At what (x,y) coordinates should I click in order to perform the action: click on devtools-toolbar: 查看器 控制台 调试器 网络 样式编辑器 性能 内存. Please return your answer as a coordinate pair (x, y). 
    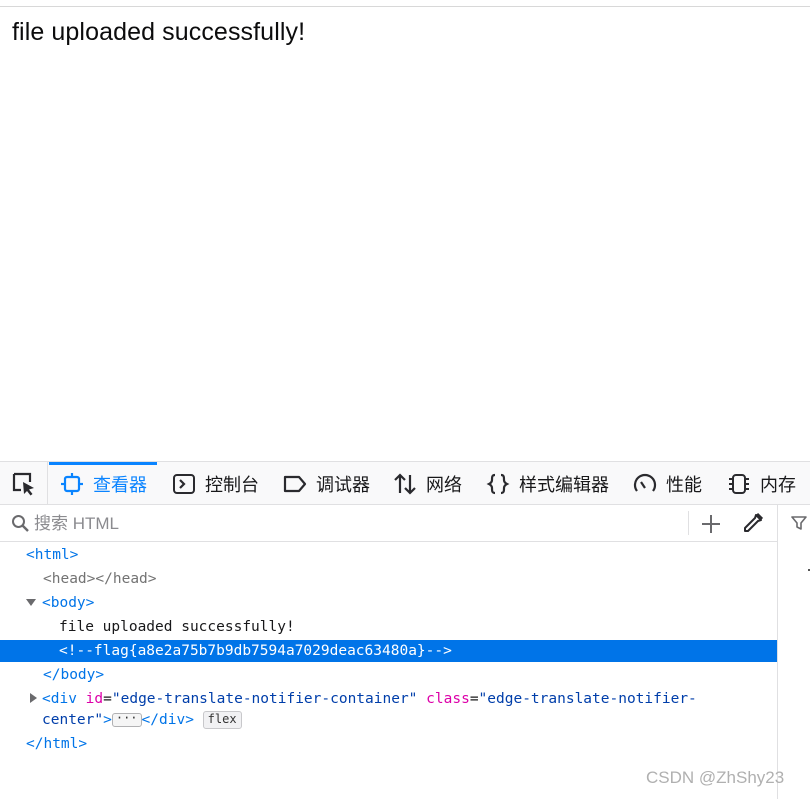
    Looking at the image, I should click on (405, 483).